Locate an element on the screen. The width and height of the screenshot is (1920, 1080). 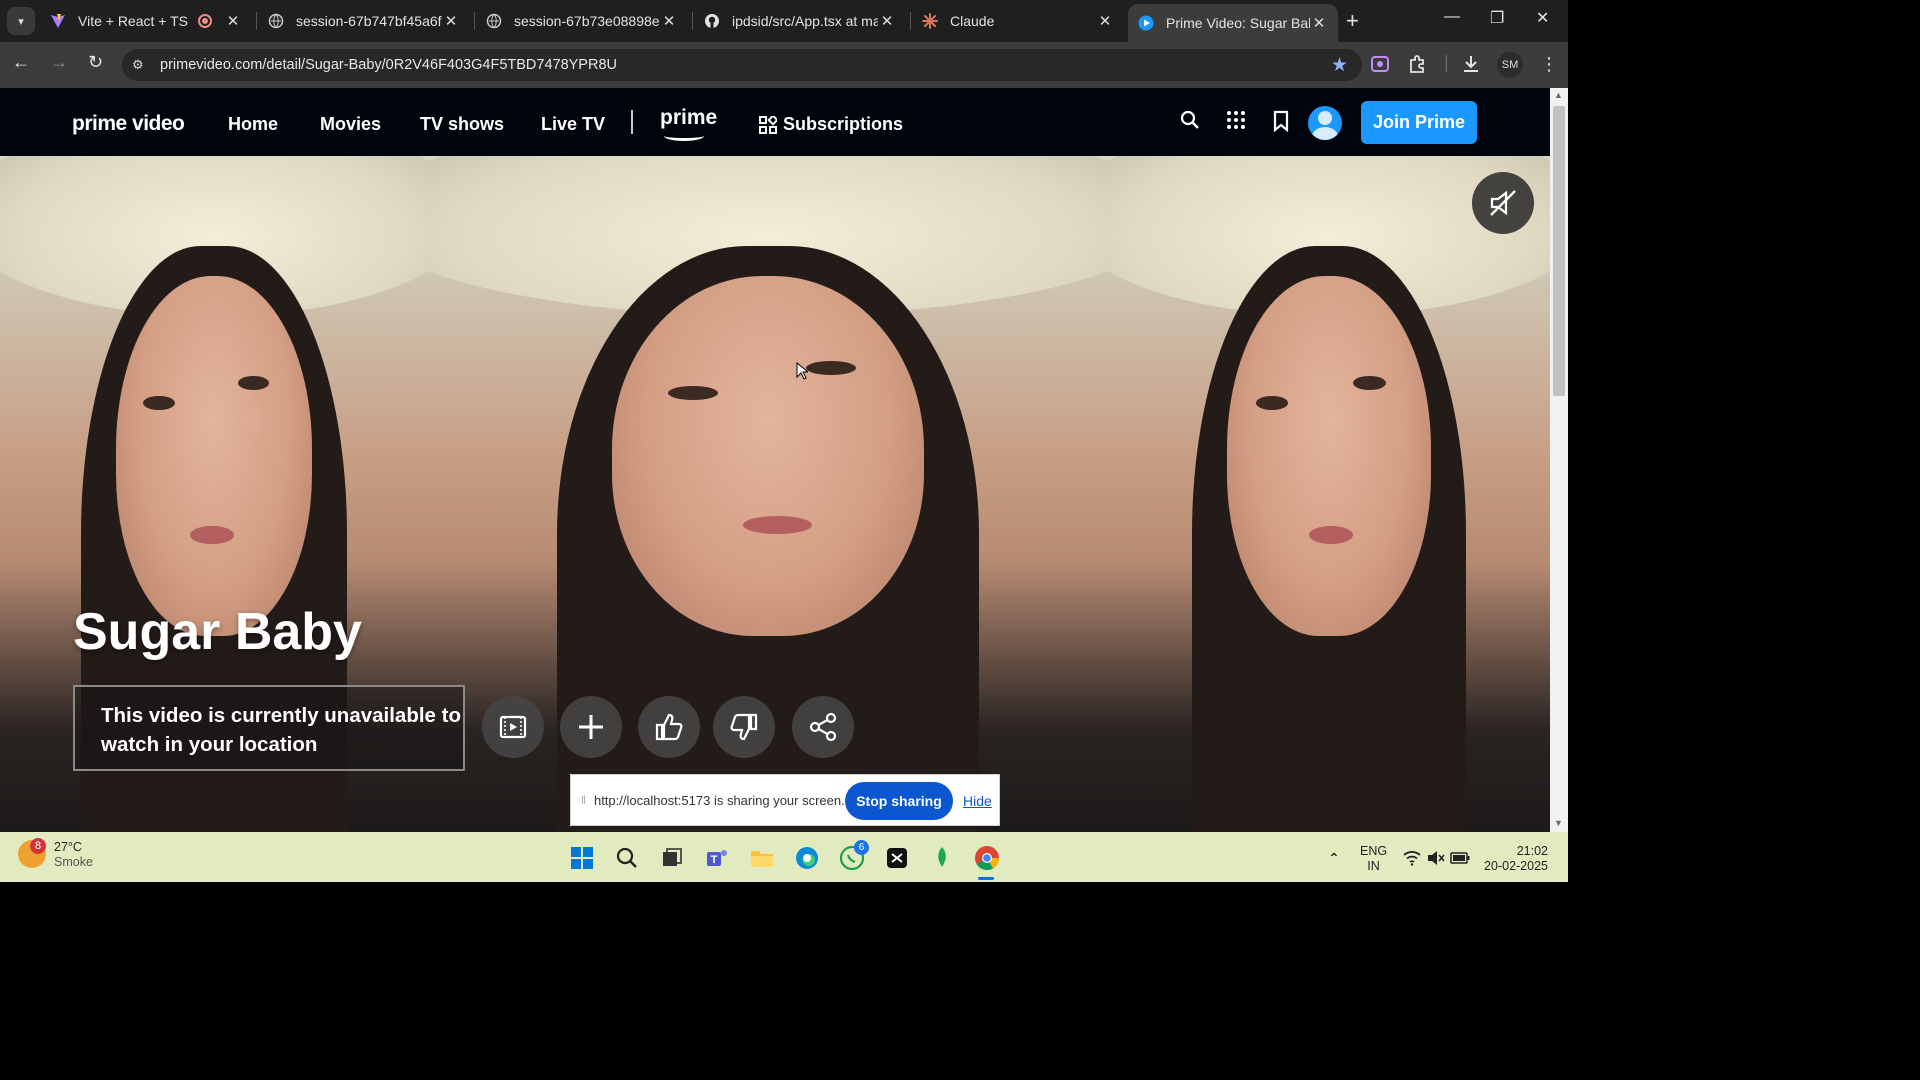
trailer-icon is located at coordinates (513, 727).